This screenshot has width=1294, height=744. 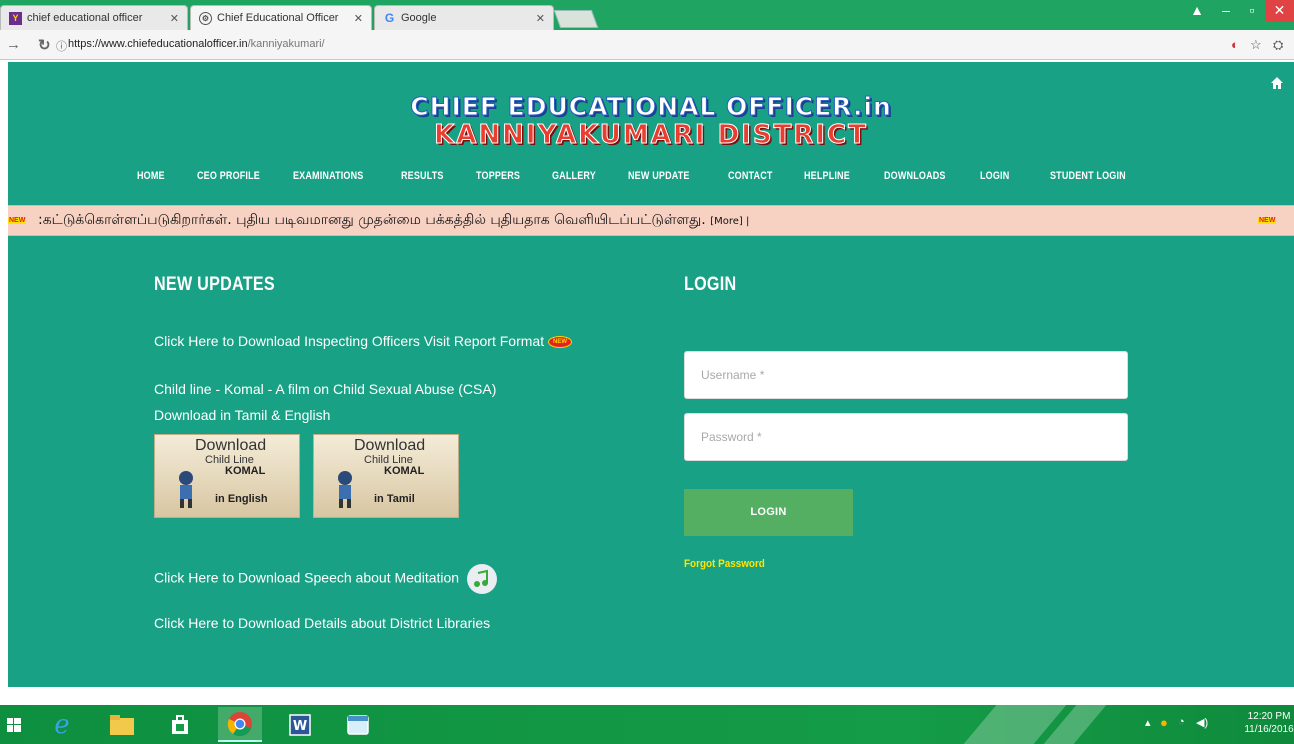 What do you see at coordinates (228, 176) in the screenshot?
I see `nav-ceo-profile: CEO PROFILE` at bounding box center [228, 176].